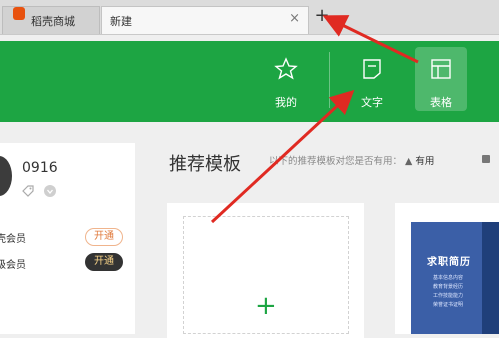 This screenshot has height=338, width=499. What do you see at coordinates (370, 39) in the screenshot?
I see `arrow-to-new-tab` at bounding box center [370, 39].